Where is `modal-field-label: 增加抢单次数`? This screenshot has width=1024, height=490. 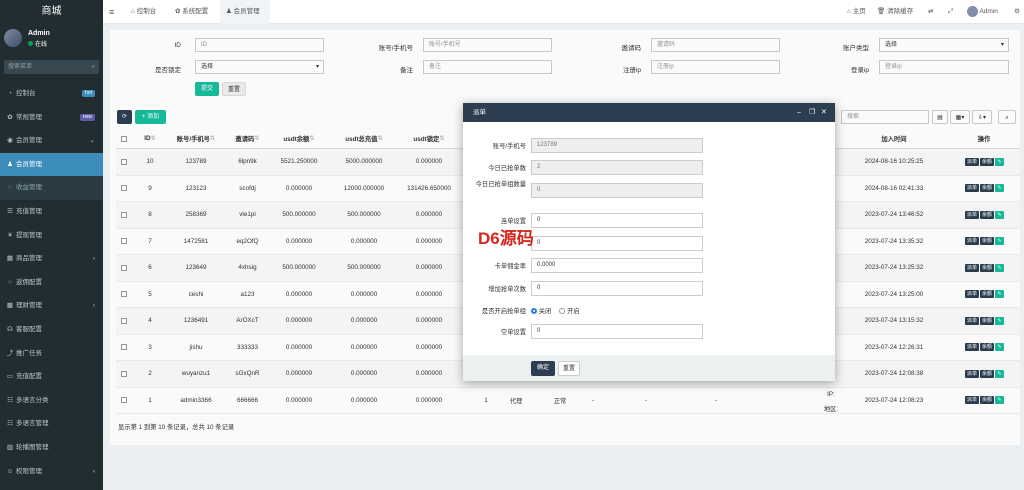 modal-field-label: 增加抢单次数 is located at coordinates (507, 289).